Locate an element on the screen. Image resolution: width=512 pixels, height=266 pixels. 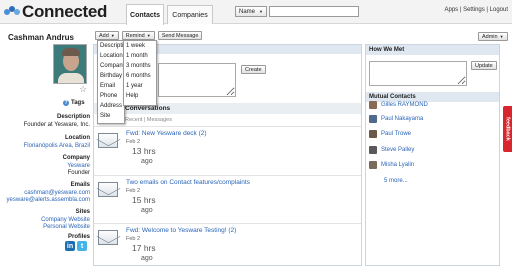
linkedin-icon: in is located at coordinates (70, 246).